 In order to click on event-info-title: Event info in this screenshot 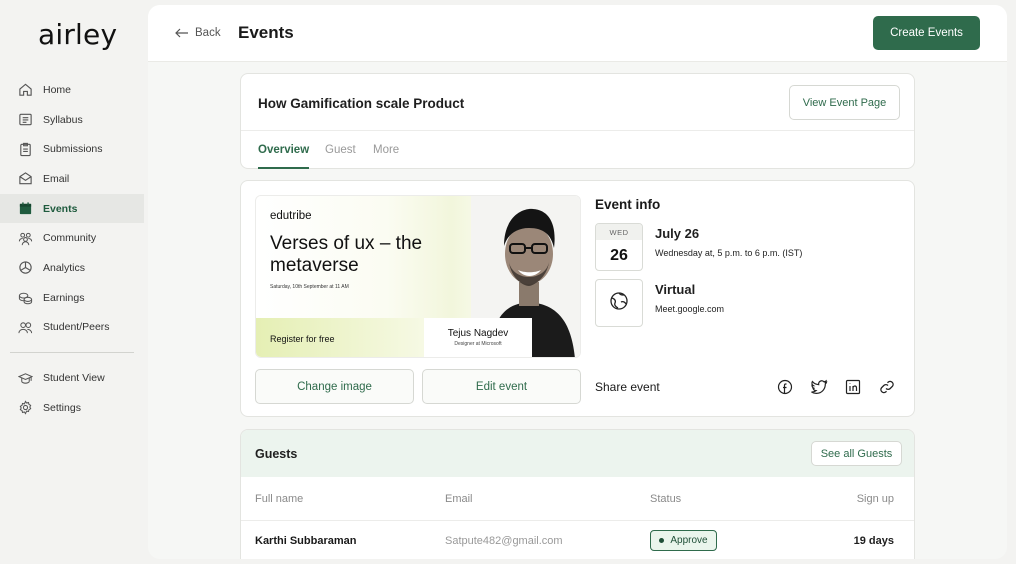, I will do `click(628, 204)`.